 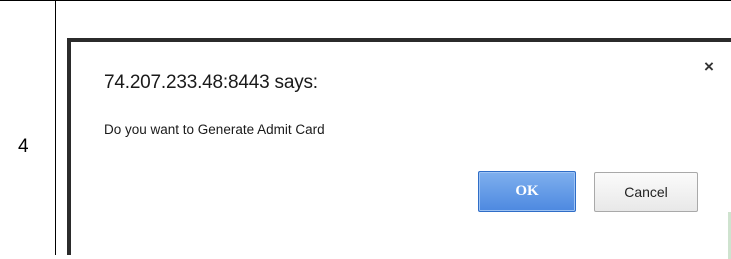 I want to click on dialog-title: 74.207.233.48:8443 says:, so click(x=211, y=82).